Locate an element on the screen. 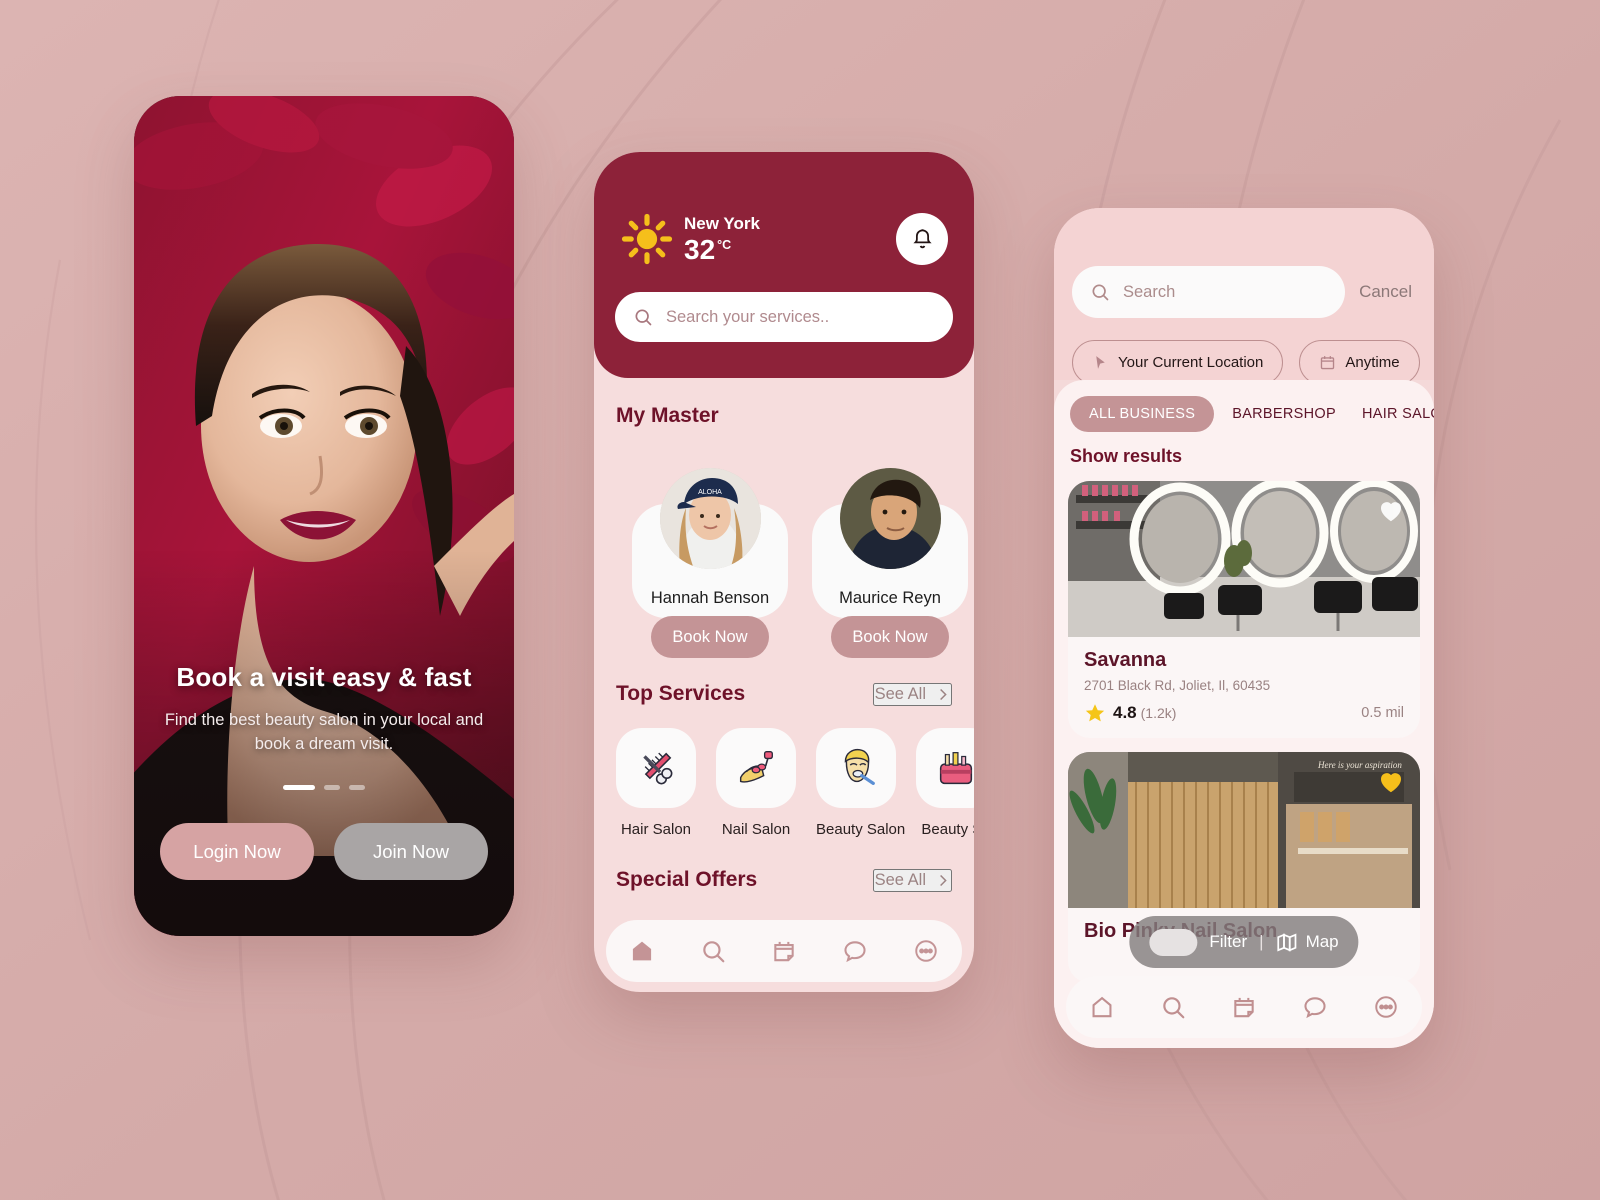 The image size is (1600, 1200). weather-city: New York is located at coordinates (722, 223).